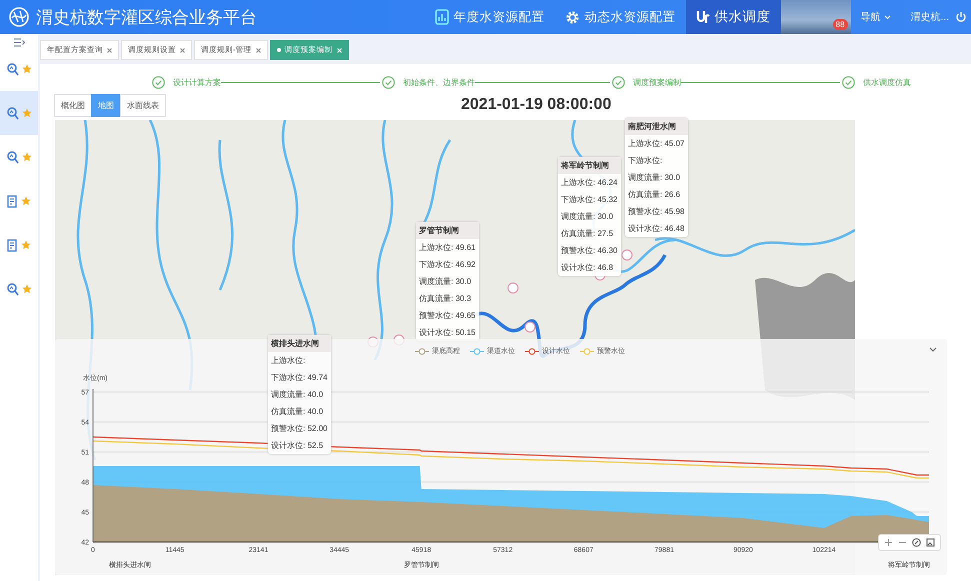 Image resolution: width=971 pixels, height=581 pixels. Describe the element at coordinates (589, 200) in the screenshot. I see `gate-reading: 下游水位: 45.32` at that location.